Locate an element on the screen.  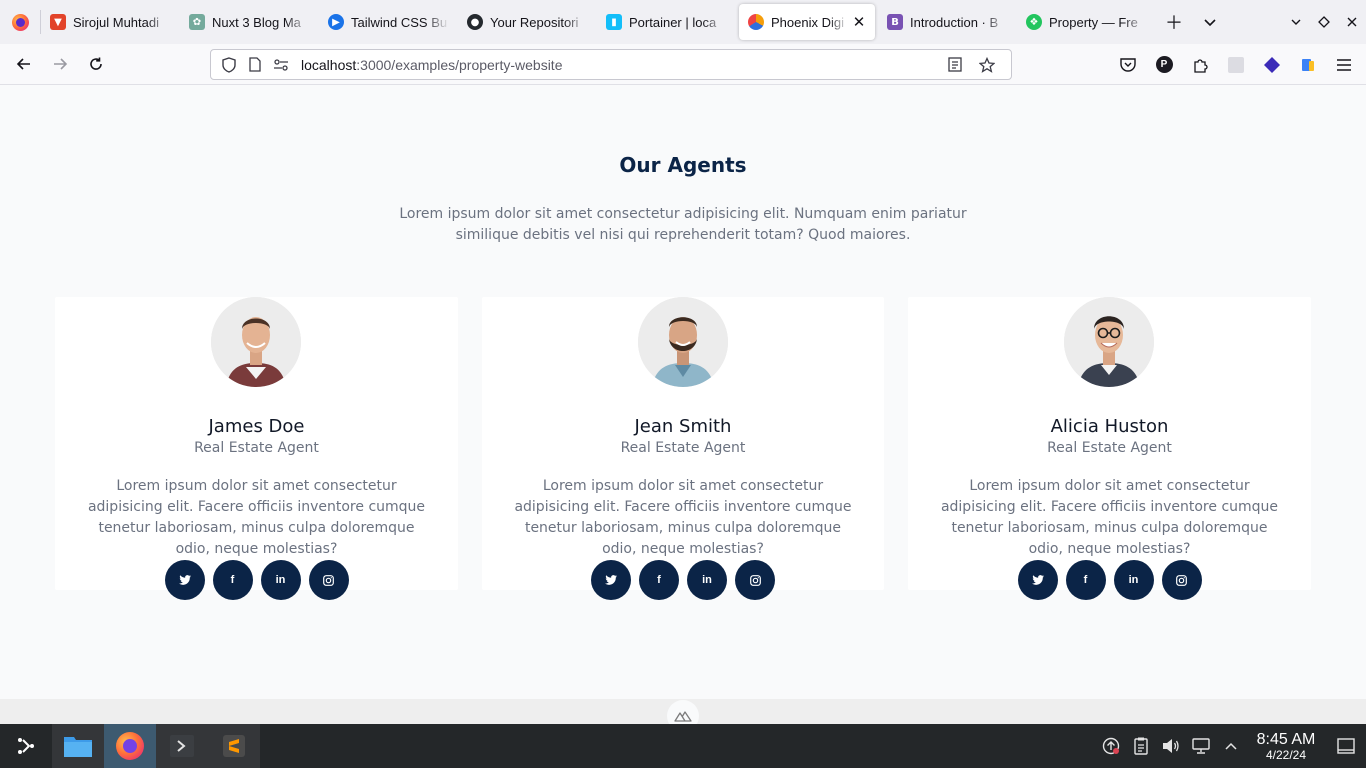
tab-property: ❖ Property — Fre is located at coordinates (1086, 22).